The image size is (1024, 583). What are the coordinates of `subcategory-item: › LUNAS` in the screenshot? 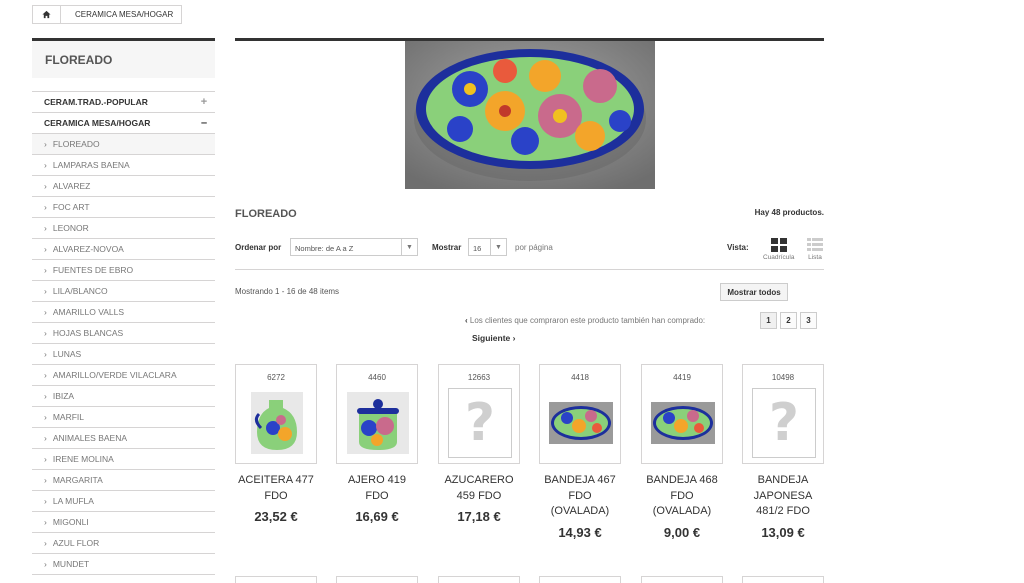 It's located at (123, 354).